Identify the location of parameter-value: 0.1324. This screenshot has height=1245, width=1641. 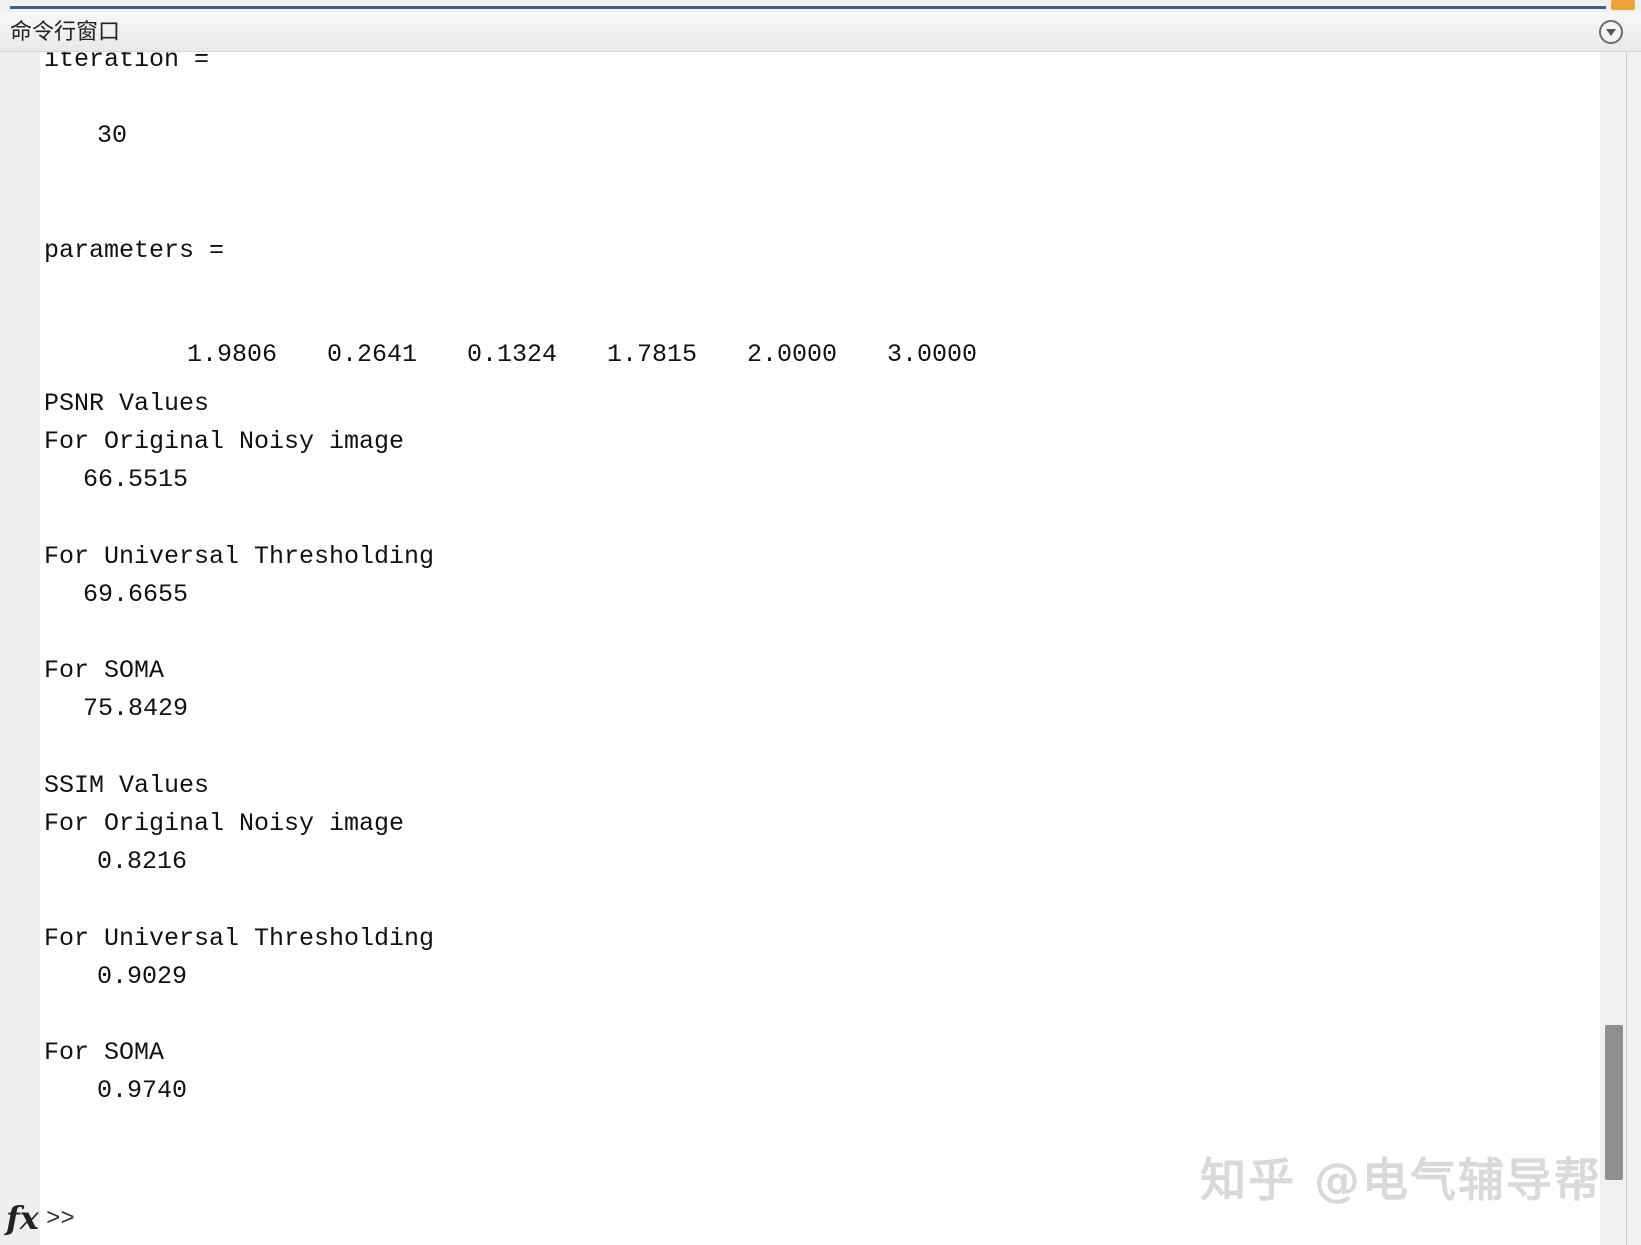
(512, 354).